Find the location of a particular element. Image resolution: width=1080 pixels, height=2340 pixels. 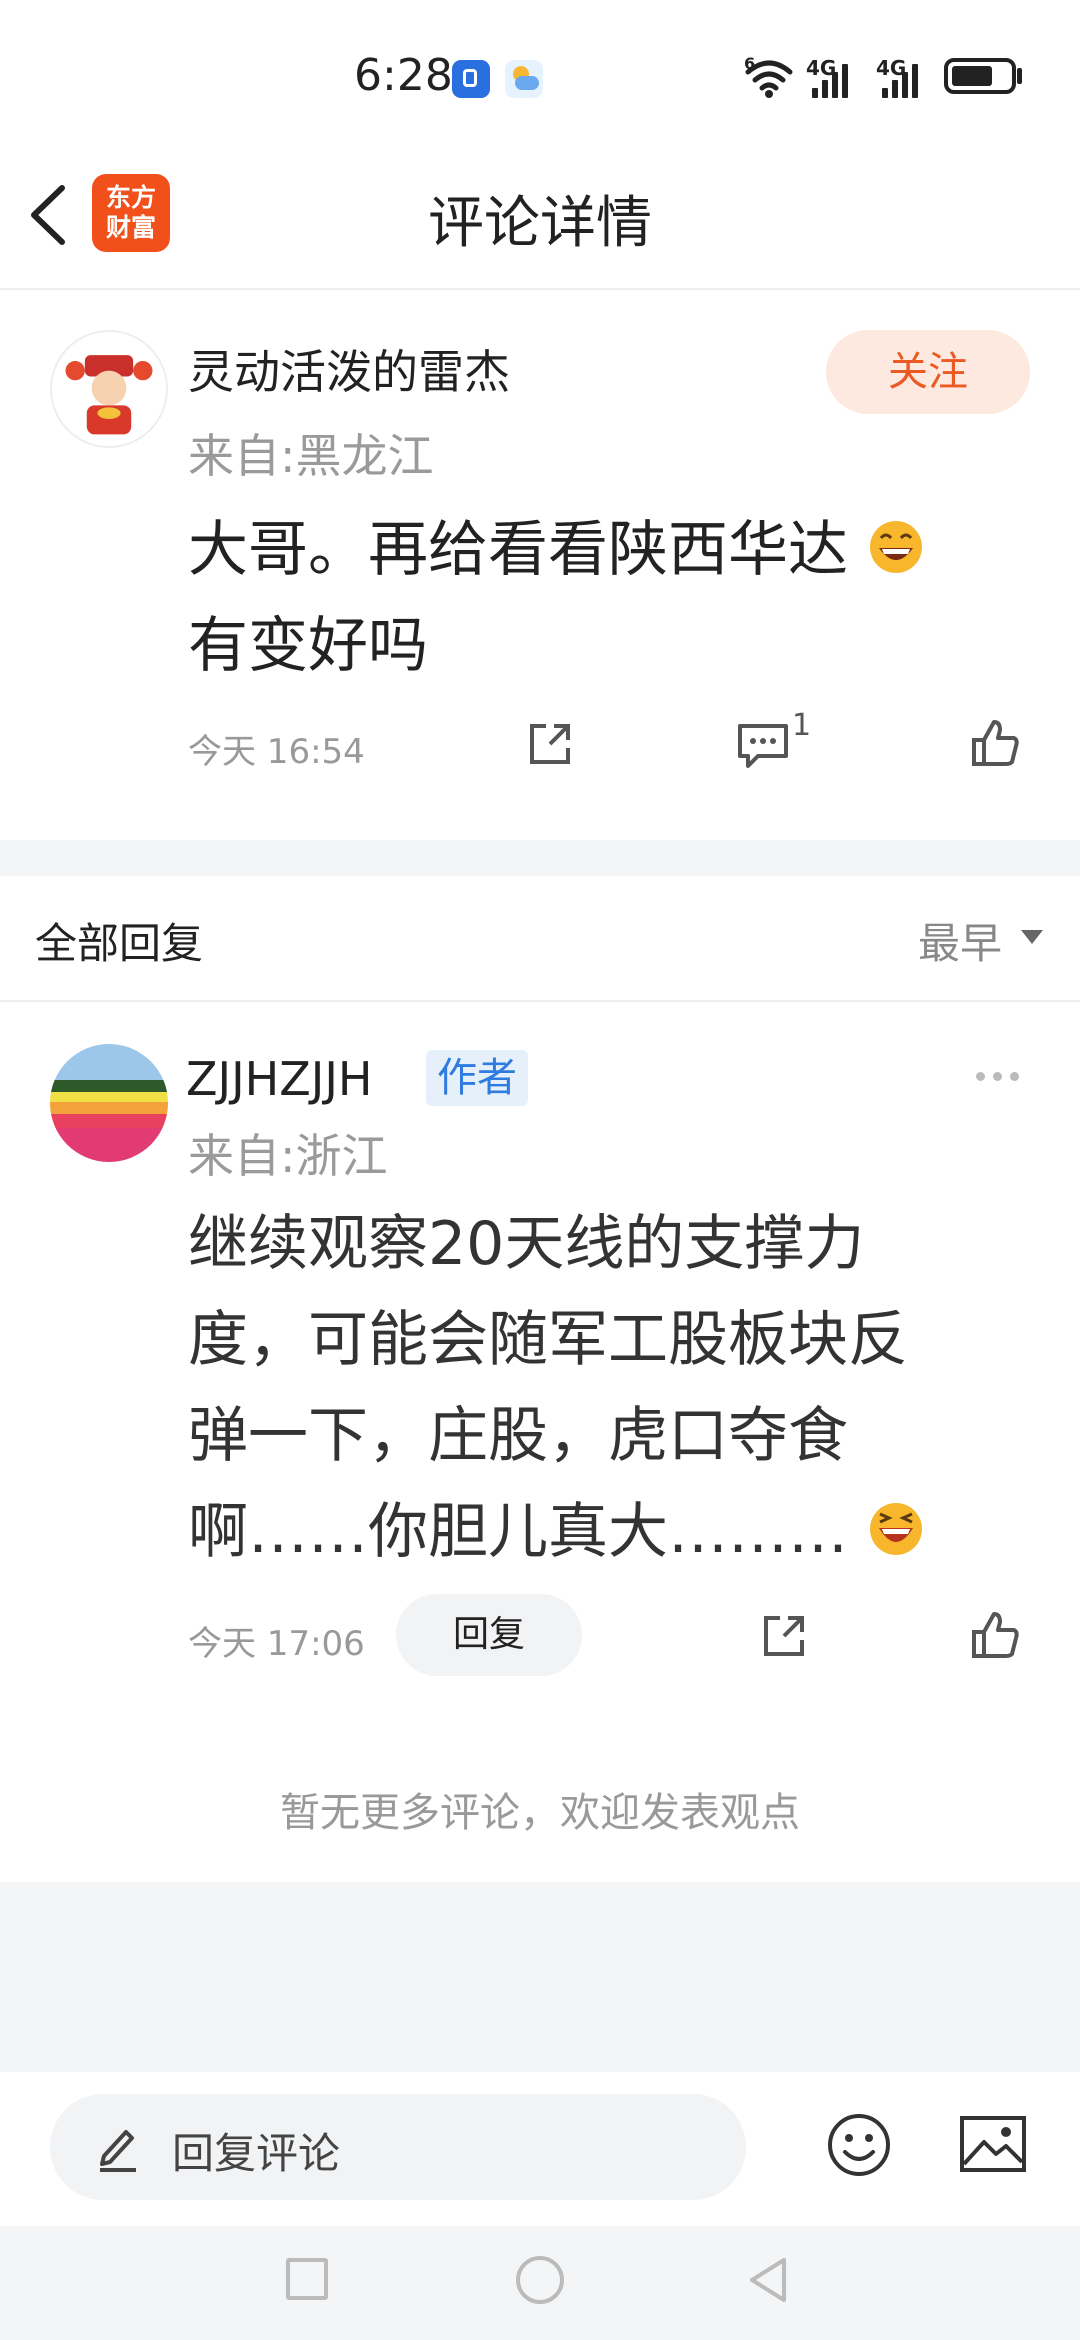

grin-emoji-icon is located at coordinates (896, 547).